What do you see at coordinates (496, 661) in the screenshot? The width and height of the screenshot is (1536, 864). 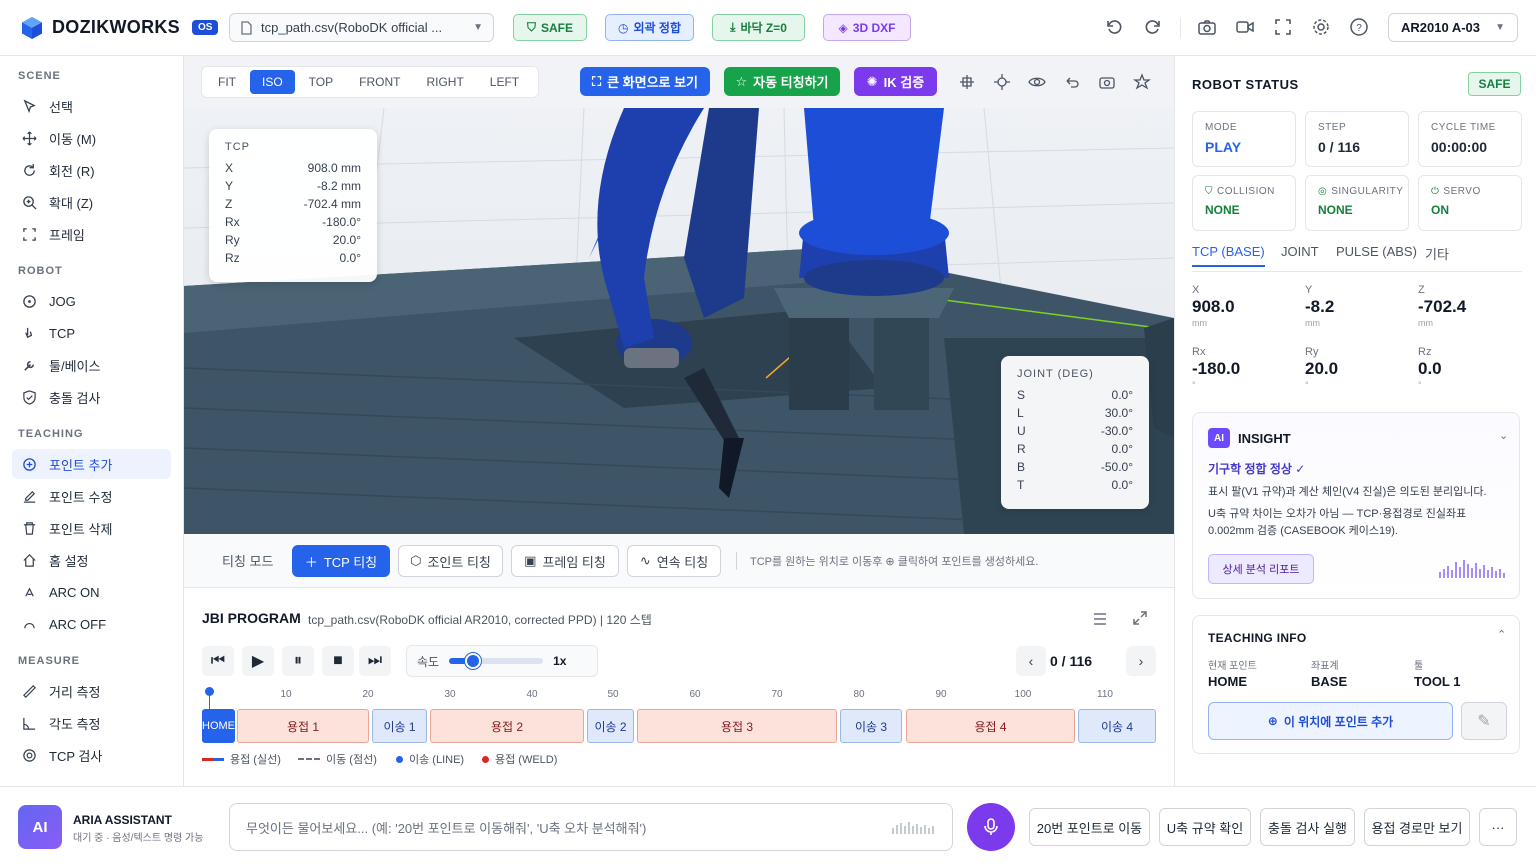 I see `speed-slider` at bounding box center [496, 661].